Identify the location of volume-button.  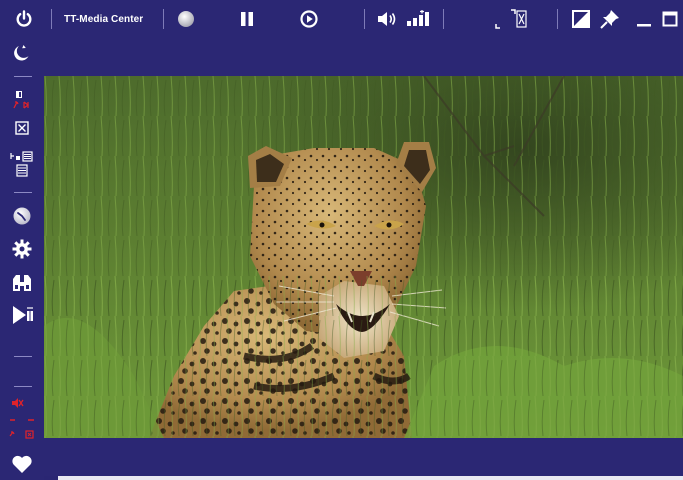
(387, 19).